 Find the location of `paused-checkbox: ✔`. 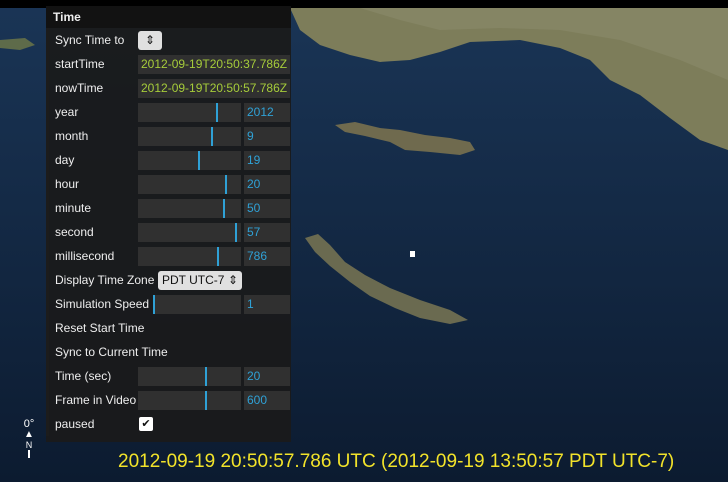

paused-checkbox: ✔ is located at coordinates (146, 424).